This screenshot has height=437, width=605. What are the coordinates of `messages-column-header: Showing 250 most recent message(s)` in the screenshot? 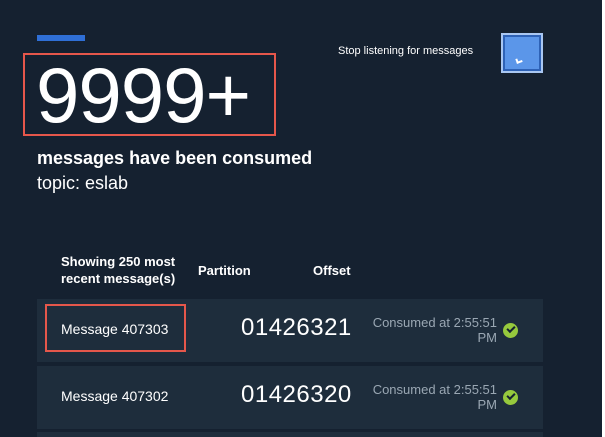 It's located at (118, 270).